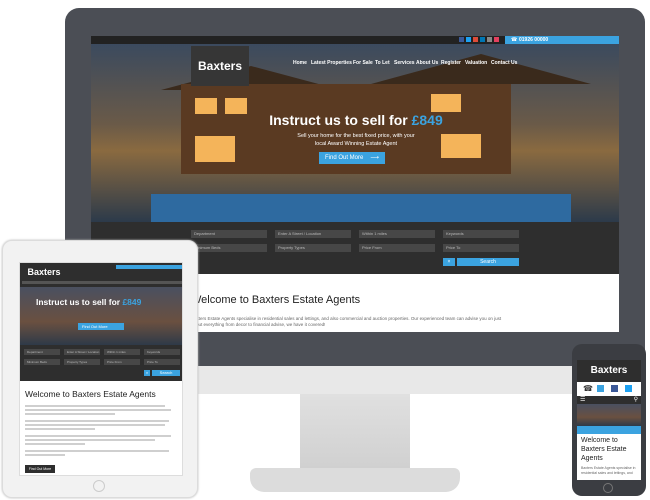 This screenshot has width=650, height=500. Describe the element at coordinates (132, 302) in the screenshot. I see `tablet-hero-price: £849` at that location.